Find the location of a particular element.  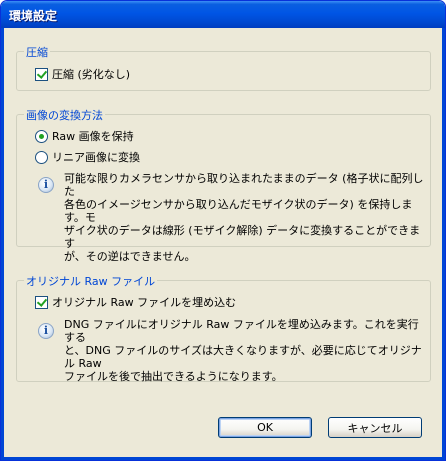

window-border-bottom is located at coordinates (223, 458).